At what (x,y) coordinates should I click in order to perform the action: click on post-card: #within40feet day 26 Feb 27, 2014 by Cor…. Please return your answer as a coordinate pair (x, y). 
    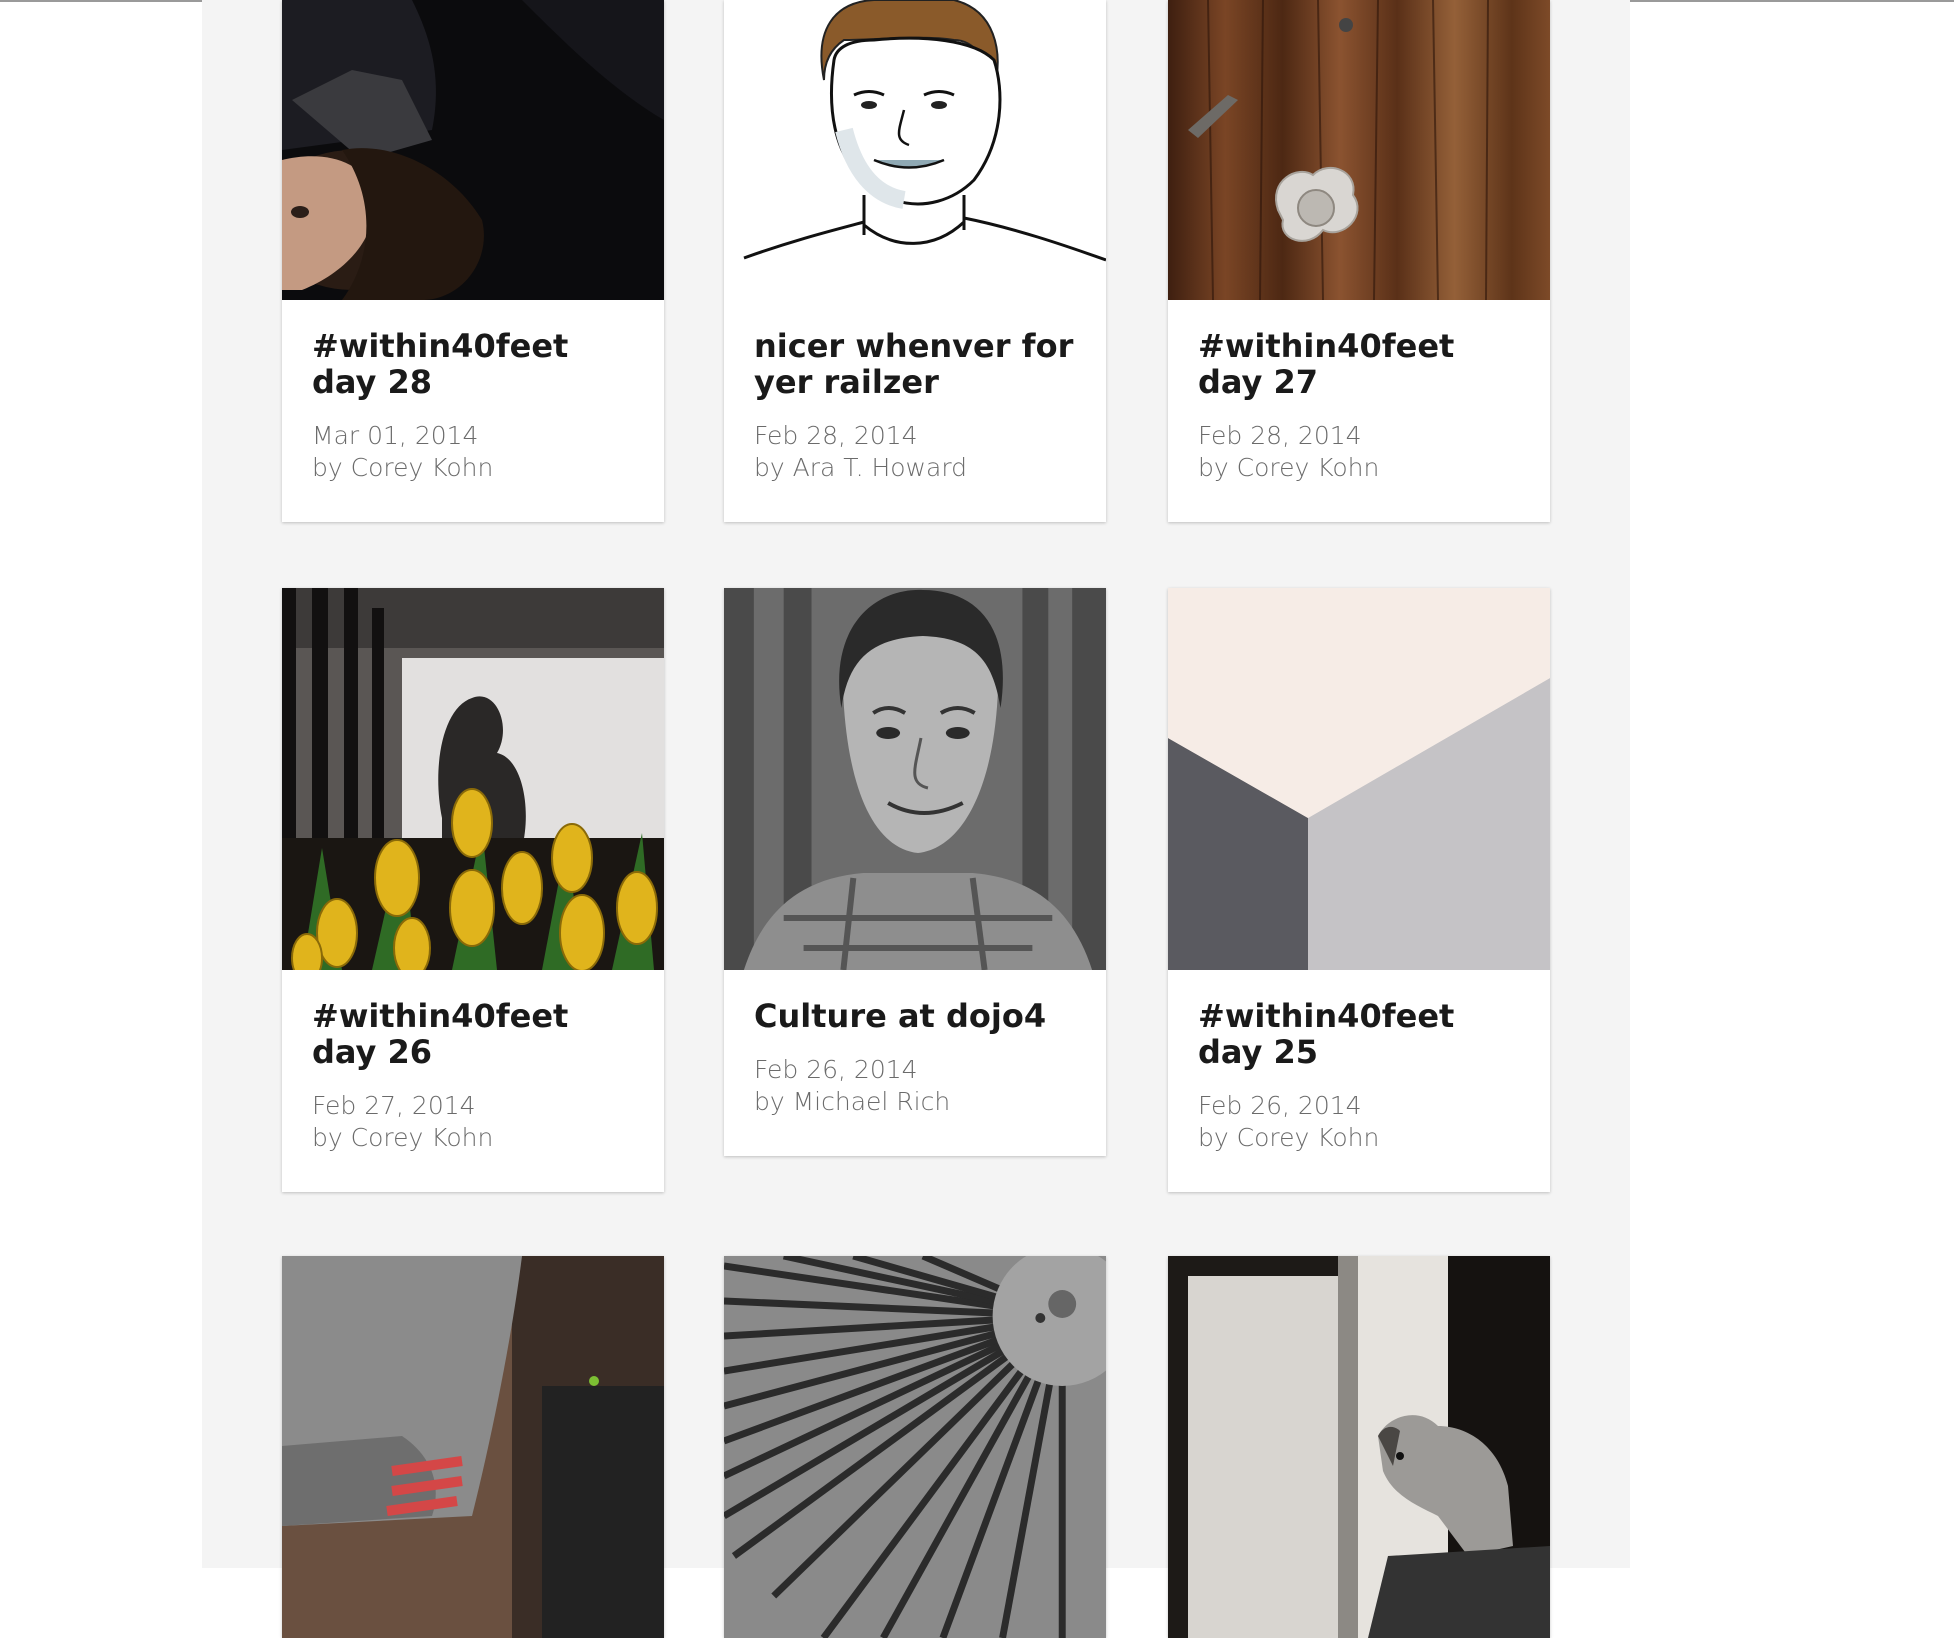
    Looking at the image, I should click on (473, 890).